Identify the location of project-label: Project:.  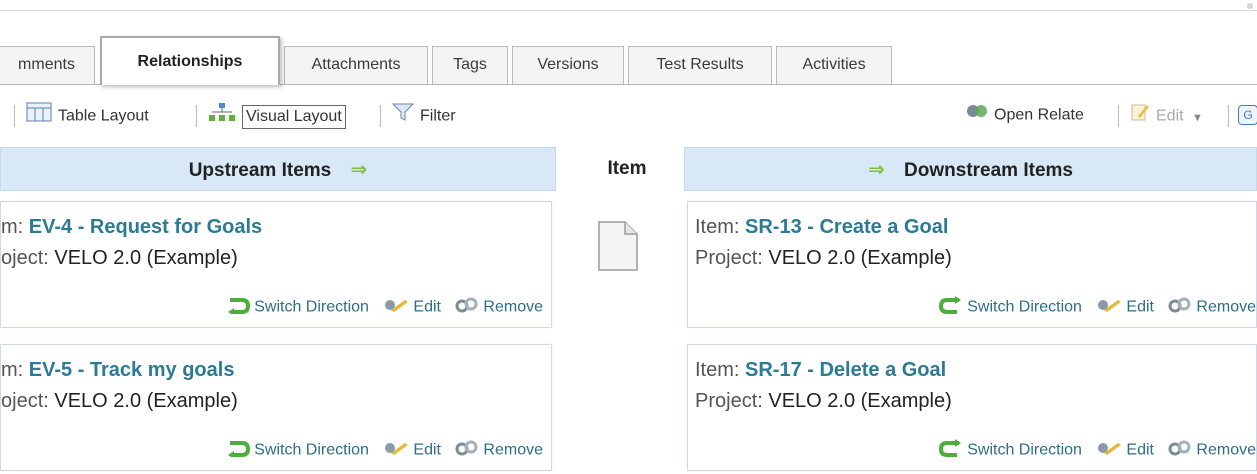
(729, 401).